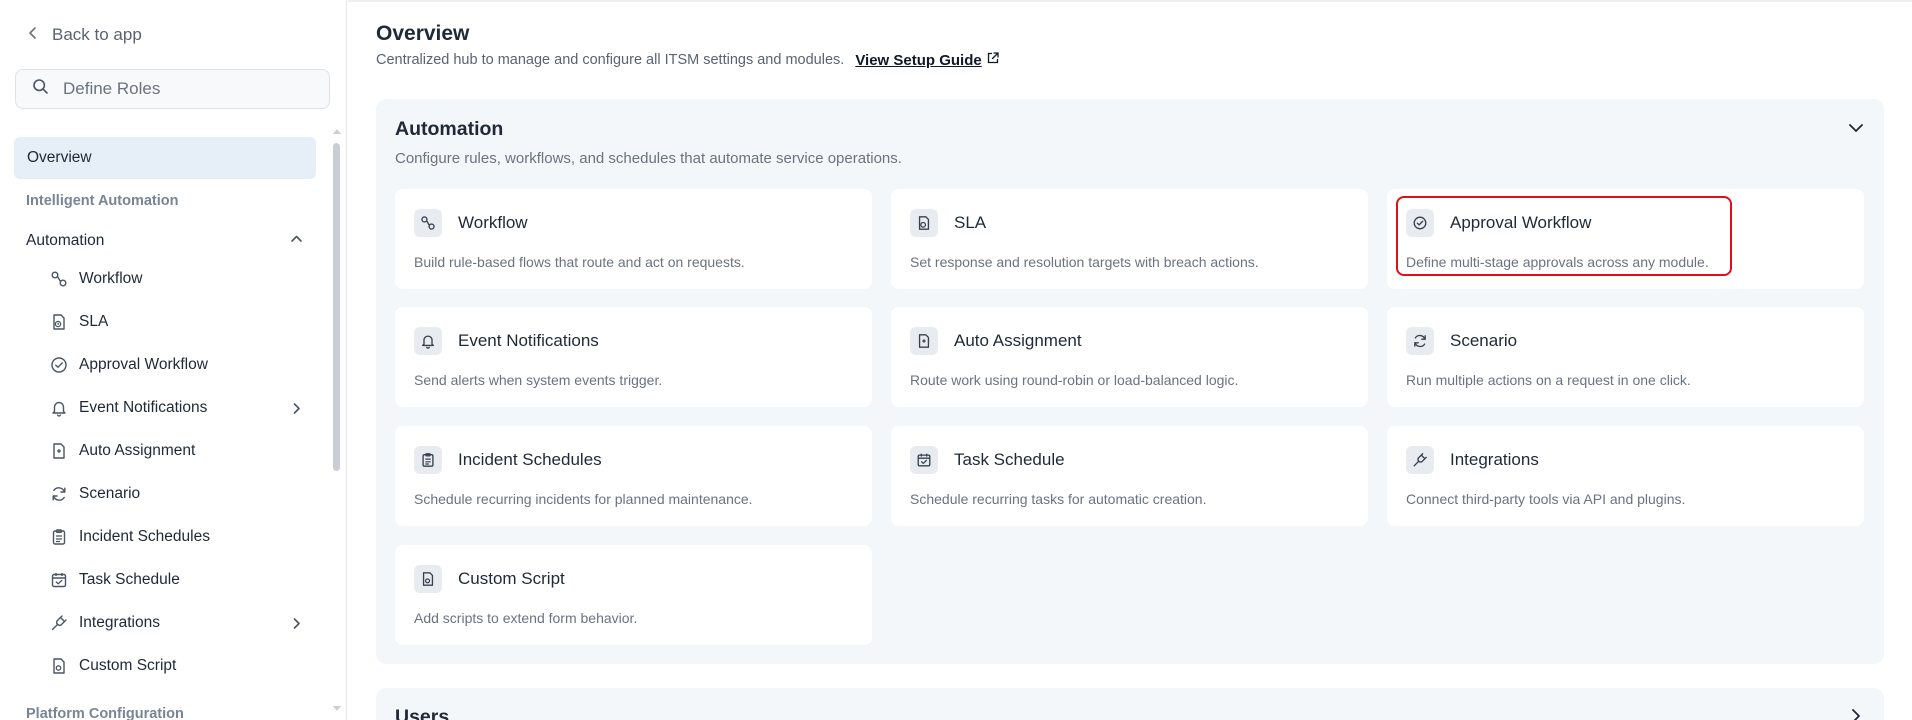 This screenshot has width=1912, height=720. I want to click on search-icon, so click(40, 89).